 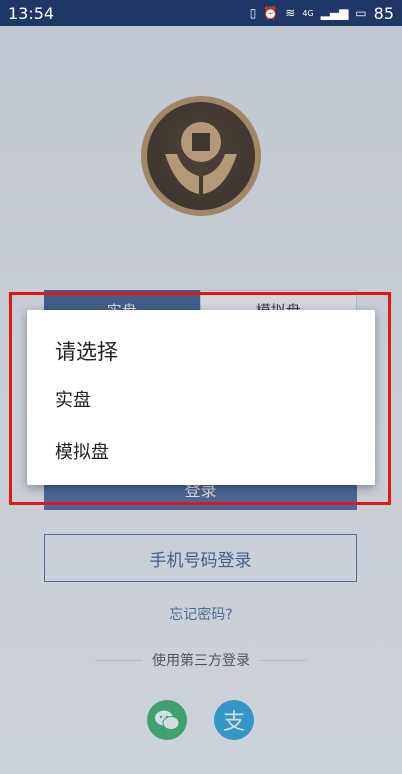 What do you see at coordinates (82, 451) in the screenshot?
I see `dialog-option-simulated: 模拟盘` at bounding box center [82, 451].